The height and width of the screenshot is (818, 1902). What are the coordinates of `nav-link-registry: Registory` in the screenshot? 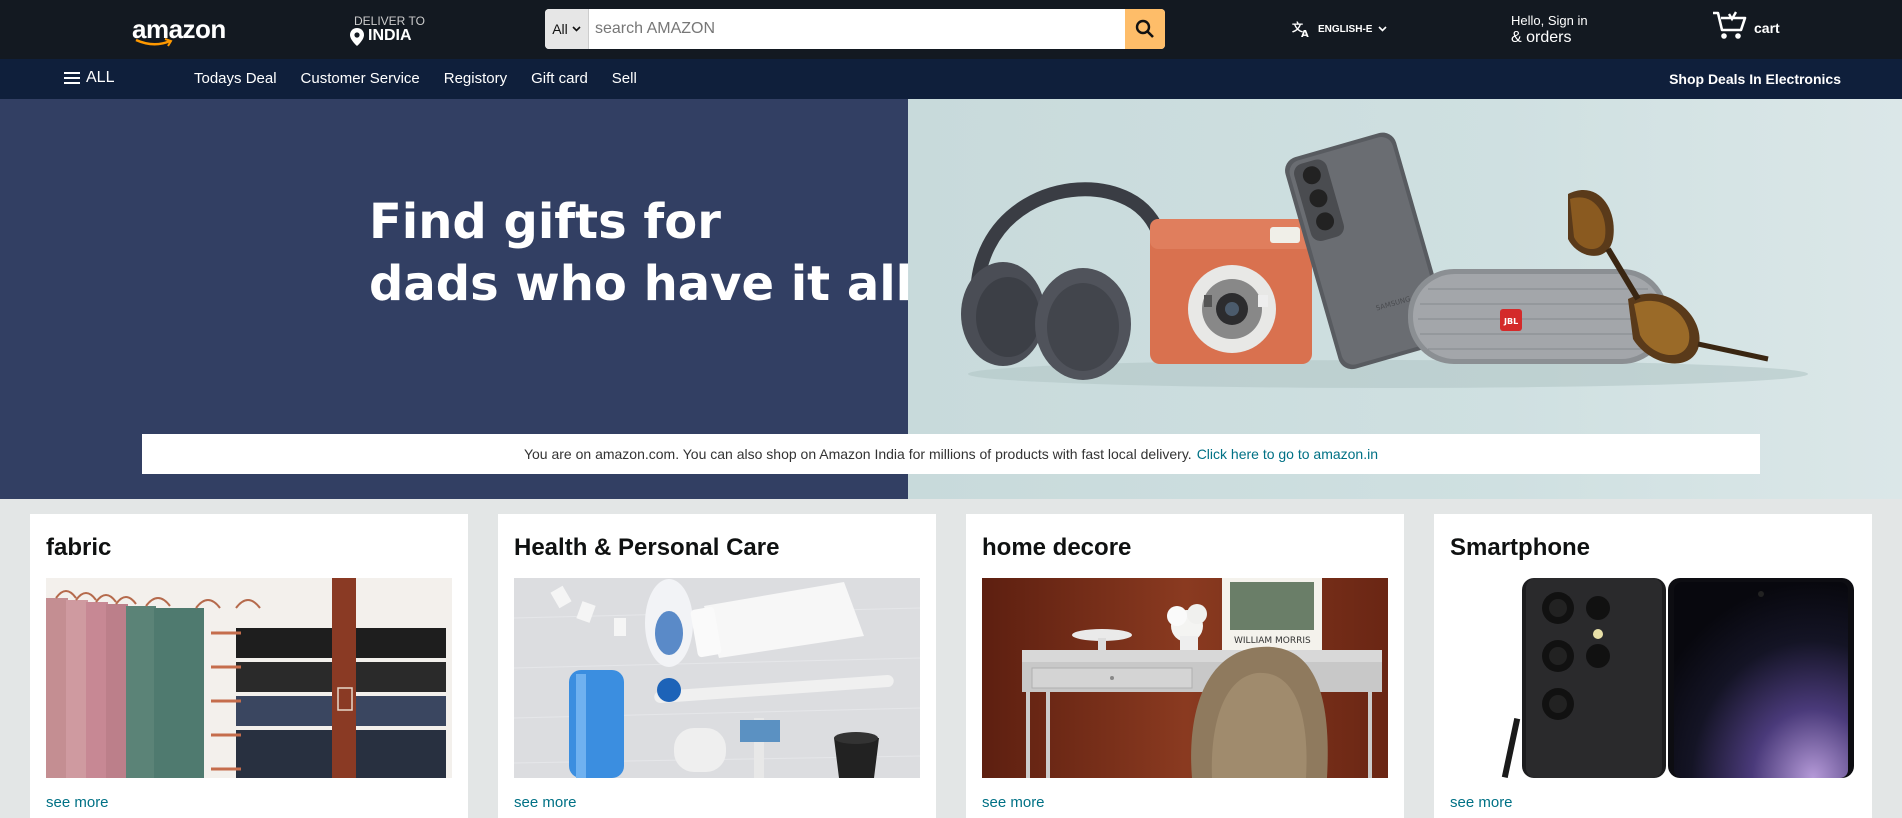 It's located at (475, 78).